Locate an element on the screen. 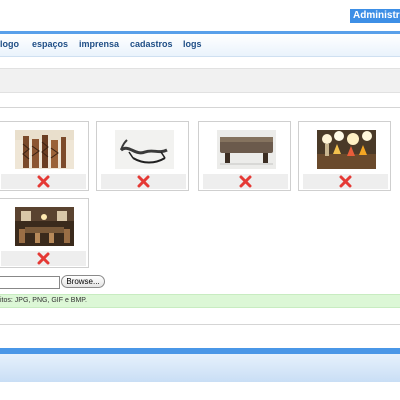 The height and width of the screenshot is (400, 400). file-path-input is located at coordinates (30, 282).